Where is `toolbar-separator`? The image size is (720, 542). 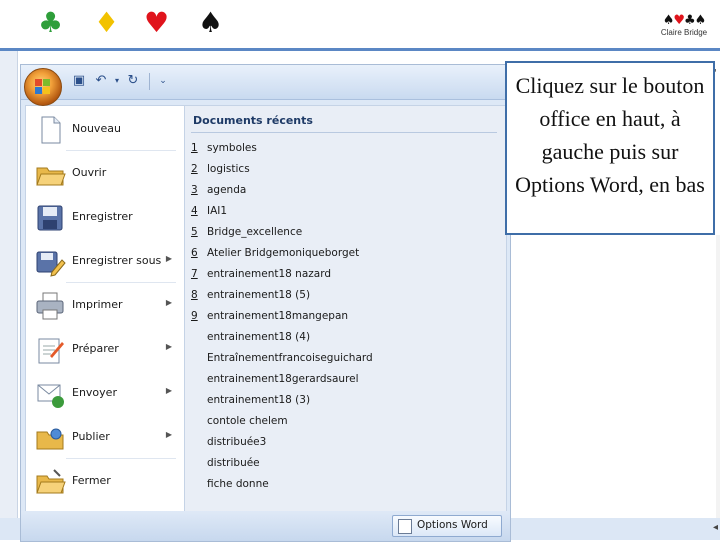
toolbar-separator is located at coordinates (149, 81).